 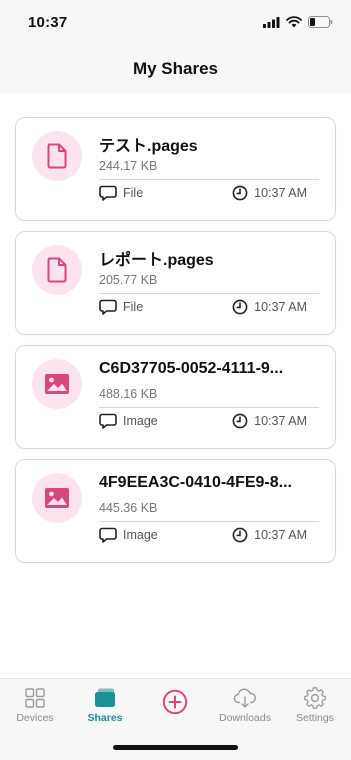 I want to click on share-size: 488.16 KB, so click(x=128, y=394).